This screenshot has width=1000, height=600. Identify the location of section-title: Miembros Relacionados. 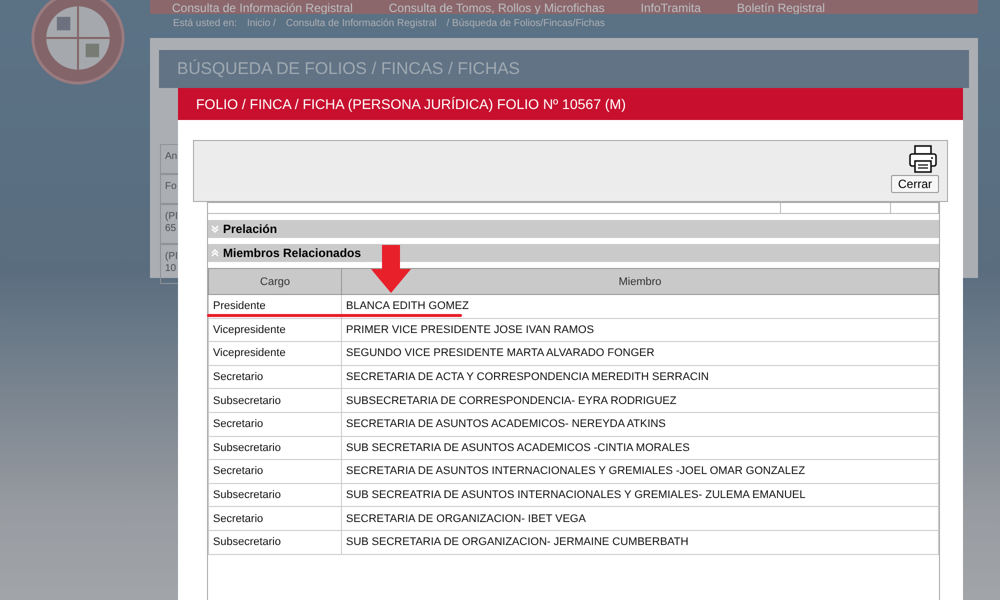
(292, 253).